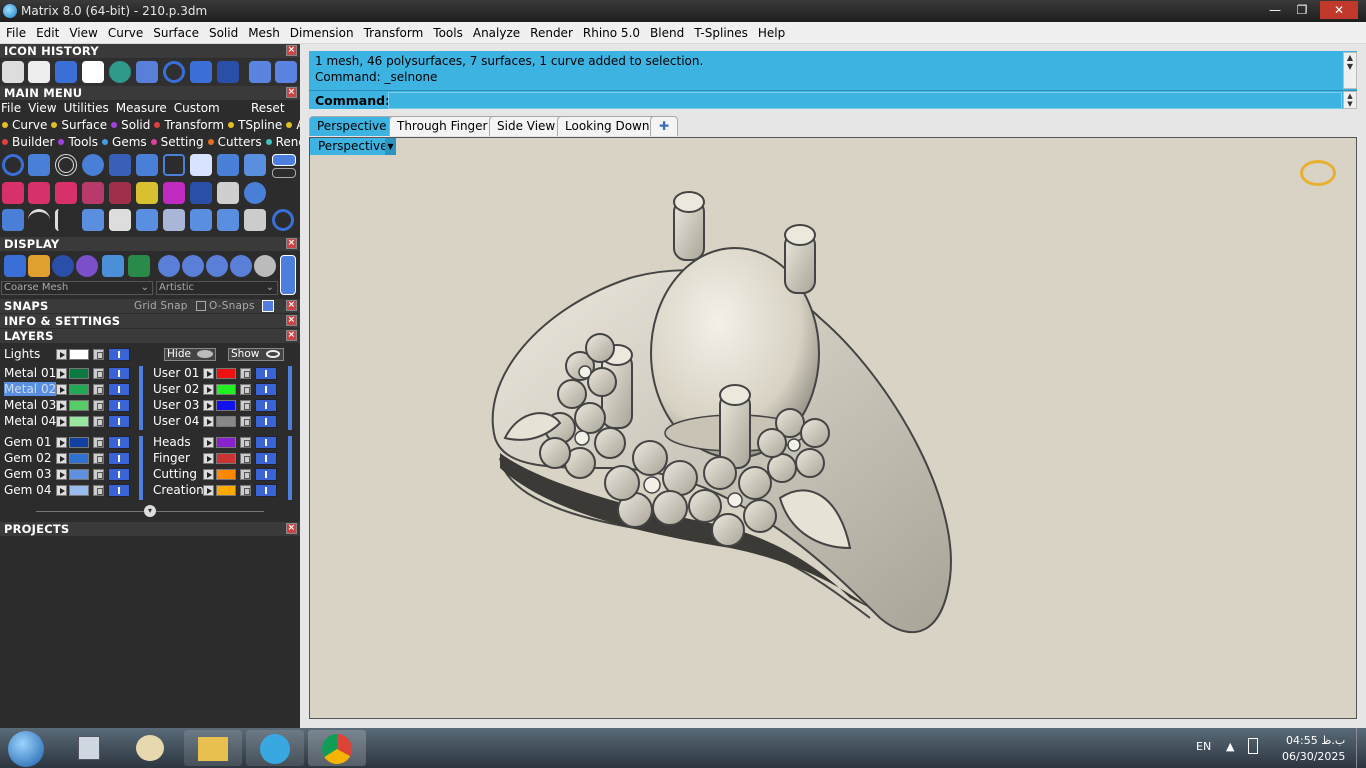  I want to click on menu-blend: Blend, so click(667, 33).